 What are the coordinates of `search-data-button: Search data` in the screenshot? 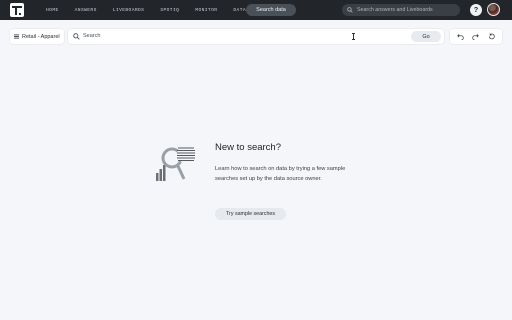 It's located at (271, 10).